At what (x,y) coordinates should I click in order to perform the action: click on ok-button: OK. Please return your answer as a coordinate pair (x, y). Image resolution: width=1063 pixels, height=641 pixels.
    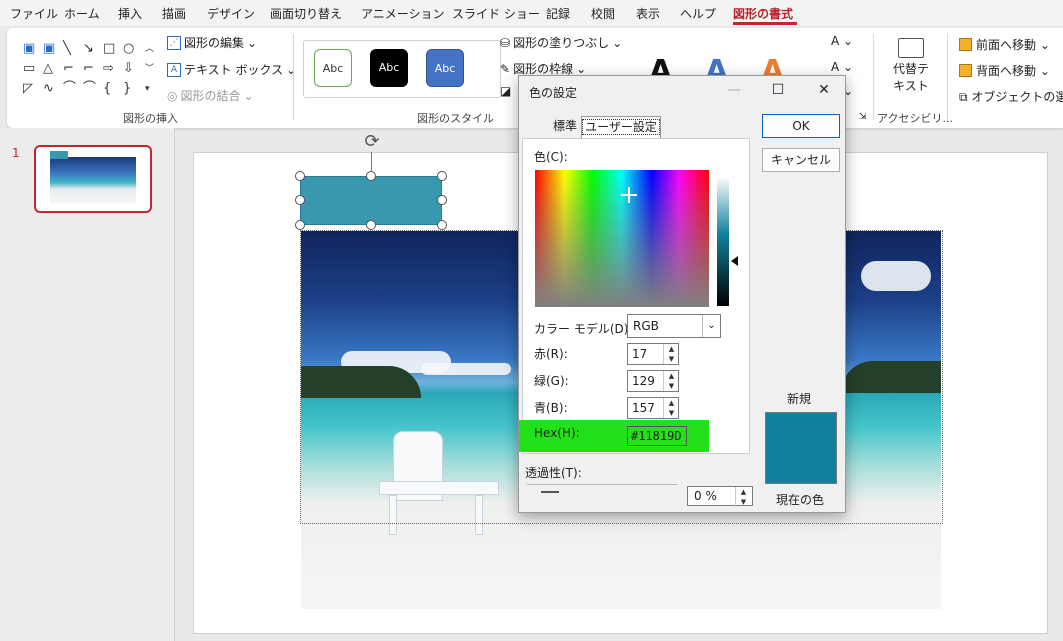
    Looking at the image, I should click on (801, 126).